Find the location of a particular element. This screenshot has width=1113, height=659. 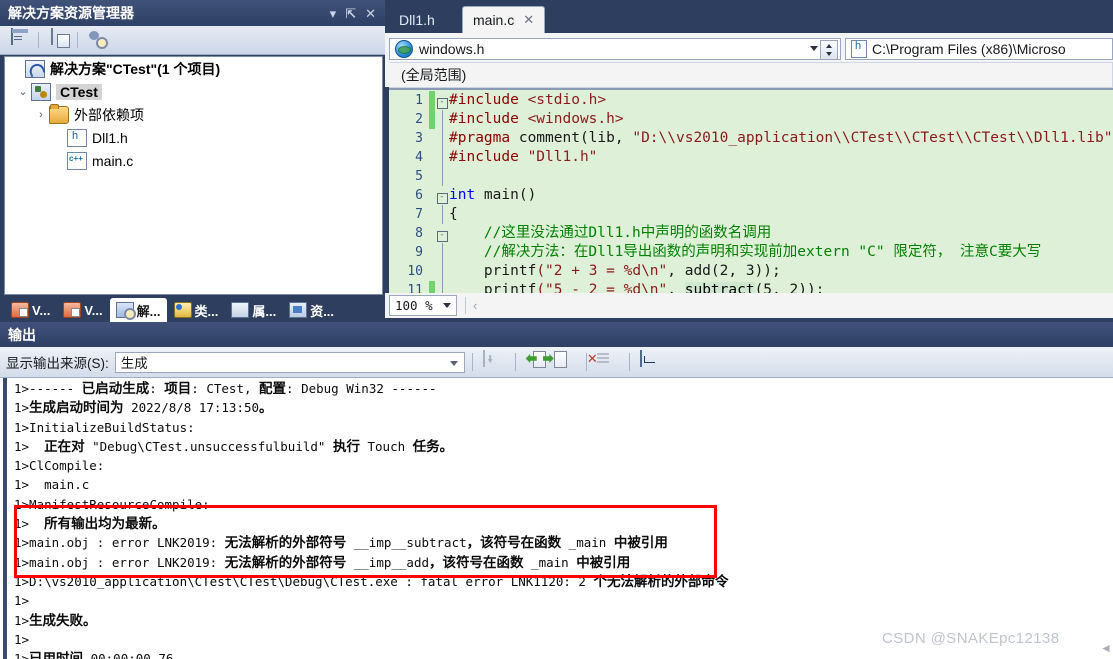

navigation-path-value: C:\Program Files (x86)\Microso is located at coordinates (969, 49).